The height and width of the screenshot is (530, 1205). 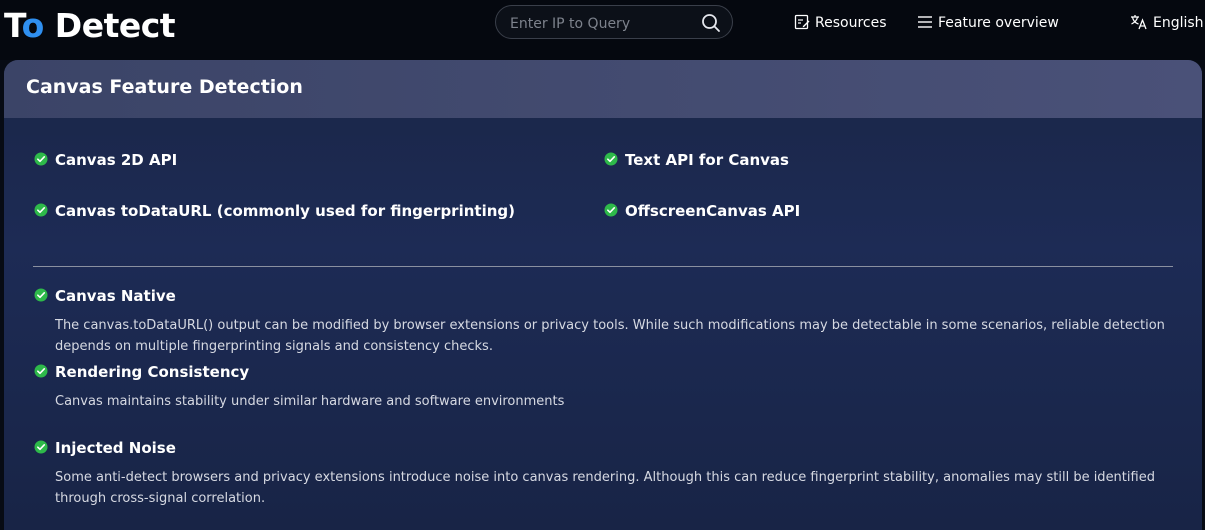 I want to click on menu-icon, so click(x=925, y=22).